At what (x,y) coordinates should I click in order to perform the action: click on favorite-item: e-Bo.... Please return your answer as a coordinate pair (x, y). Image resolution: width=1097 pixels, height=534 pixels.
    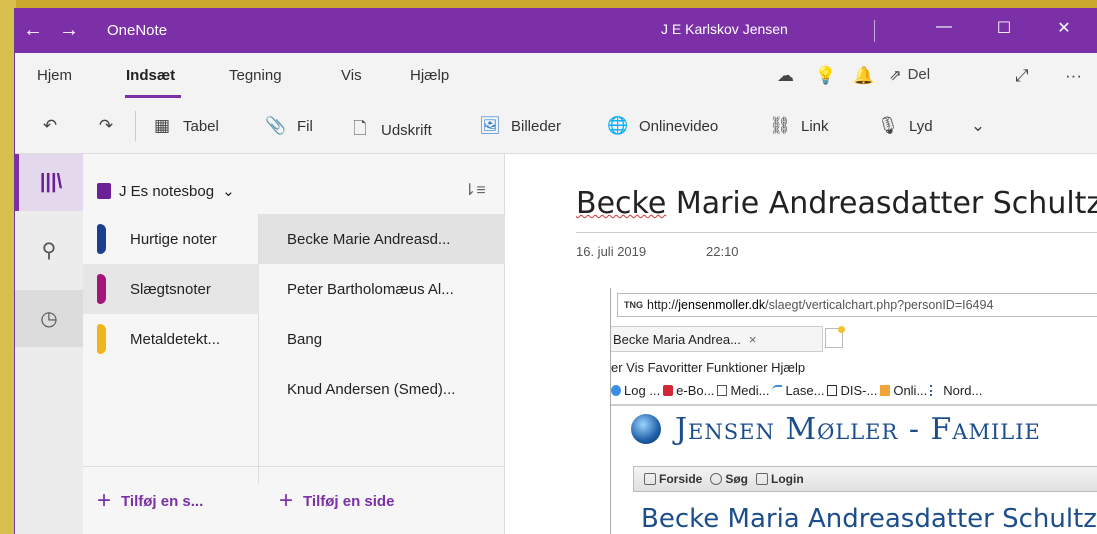
    Looking at the image, I should click on (688, 390).